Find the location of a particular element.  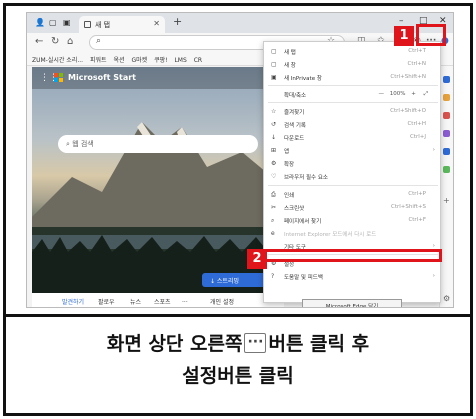

menu-item-browser-essentials: ♡ 브라우저 필수 요소 is located at coordinates (352, 176).